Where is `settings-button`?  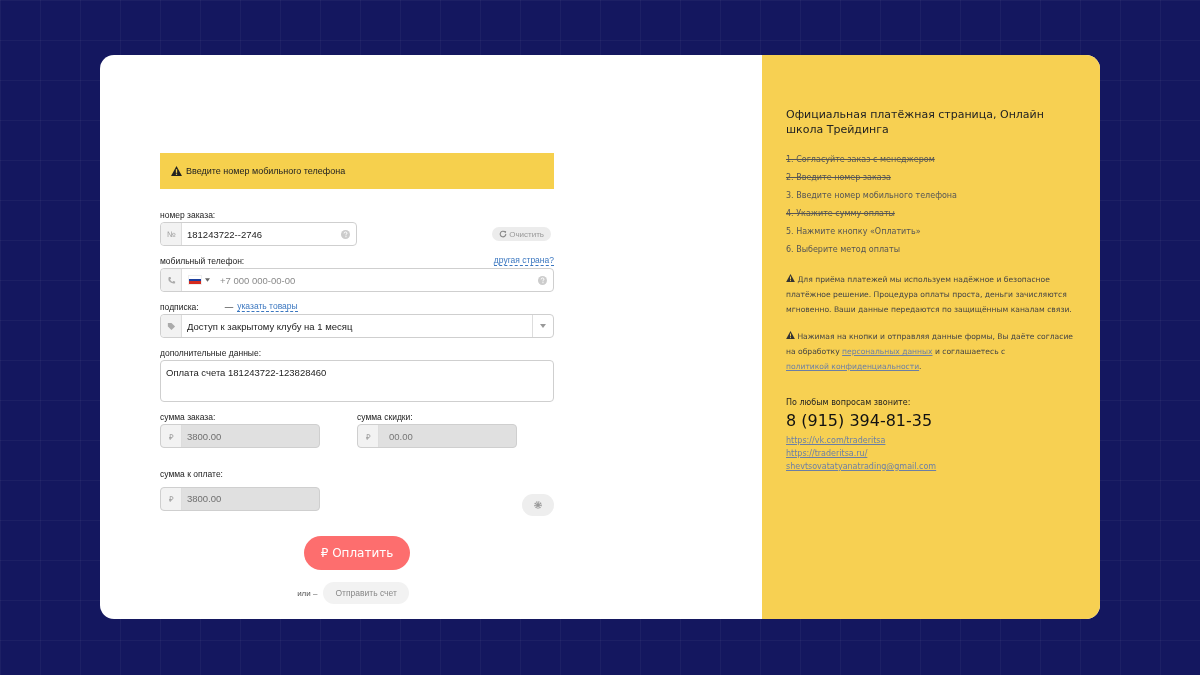
settings-button is located at coordinates (538, 505).